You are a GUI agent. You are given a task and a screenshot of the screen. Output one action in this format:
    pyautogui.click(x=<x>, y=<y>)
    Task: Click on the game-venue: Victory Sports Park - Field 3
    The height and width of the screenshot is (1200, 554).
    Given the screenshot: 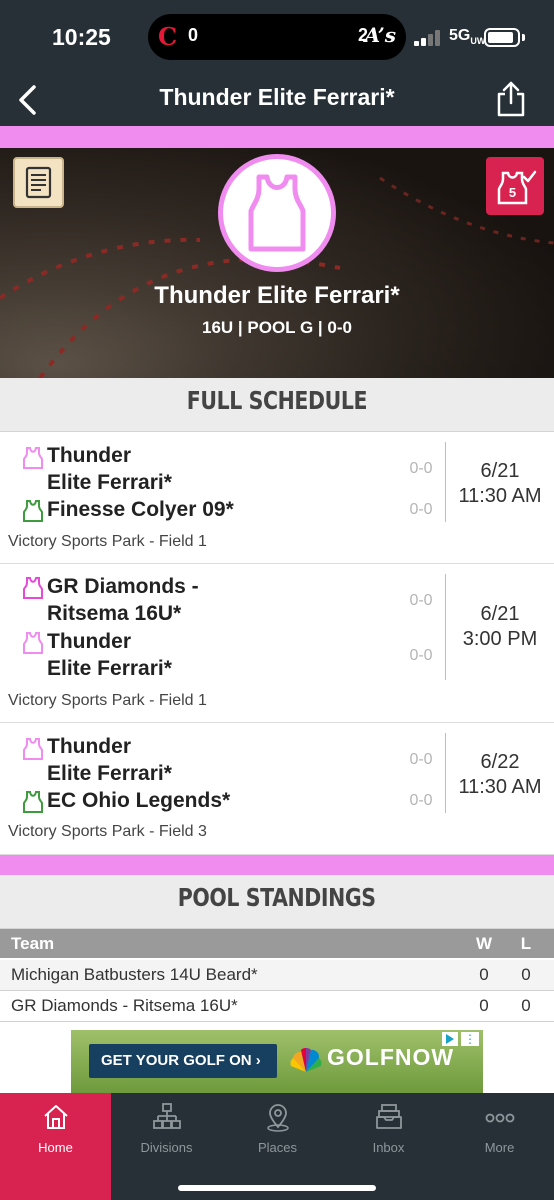 What is the action you would take?
    pyautogui.click(x=107, y=832)
    